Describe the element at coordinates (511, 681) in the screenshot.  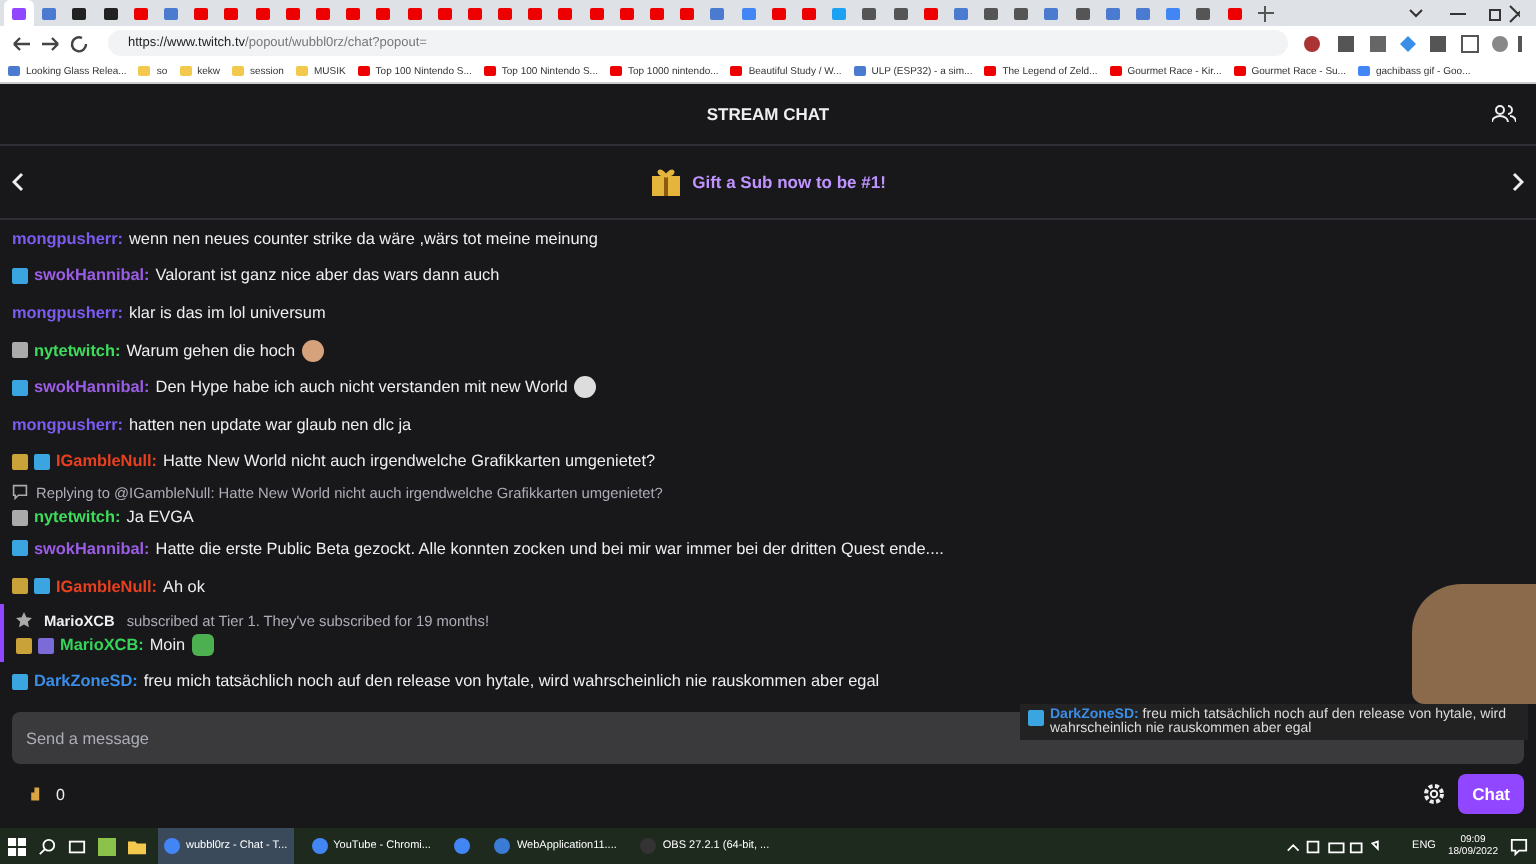
I see `chat-message: freu mich tatsächlich noch auf den release von hytale, wird wahrscheinlich nie rauskommen aber egal` at that location.